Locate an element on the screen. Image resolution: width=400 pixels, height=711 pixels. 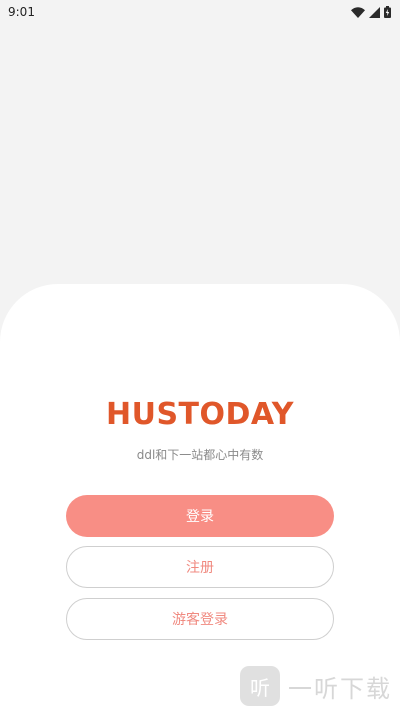
watermark: 听 一听下载 is located at coordinates (316, 686).